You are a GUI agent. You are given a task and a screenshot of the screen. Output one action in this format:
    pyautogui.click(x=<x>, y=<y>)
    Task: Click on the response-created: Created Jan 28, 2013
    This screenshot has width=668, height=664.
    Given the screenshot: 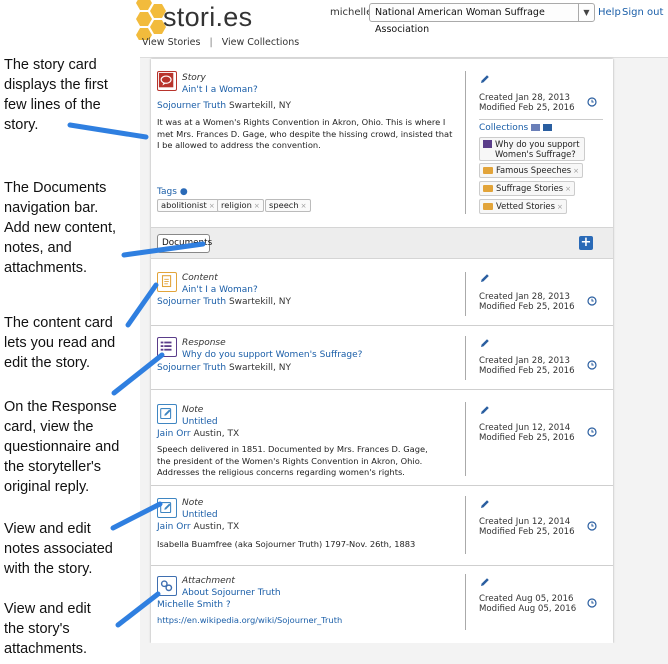 What is the action you would take?
    pyautogui.click(x=524, y=361)
    